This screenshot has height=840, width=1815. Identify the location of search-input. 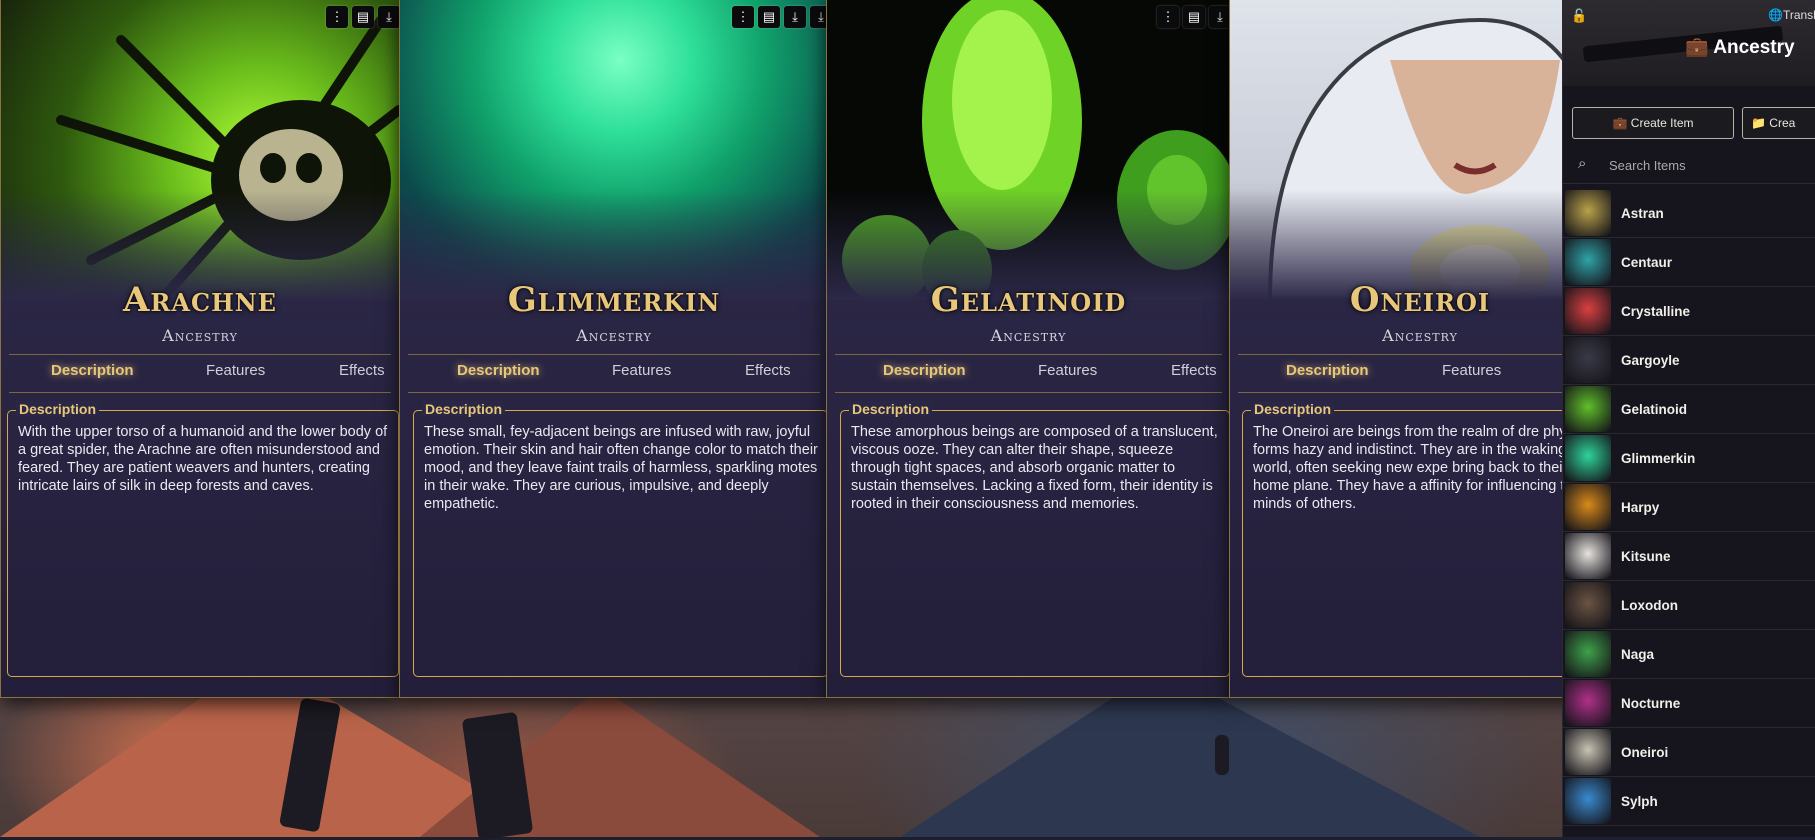
(1709, 165).